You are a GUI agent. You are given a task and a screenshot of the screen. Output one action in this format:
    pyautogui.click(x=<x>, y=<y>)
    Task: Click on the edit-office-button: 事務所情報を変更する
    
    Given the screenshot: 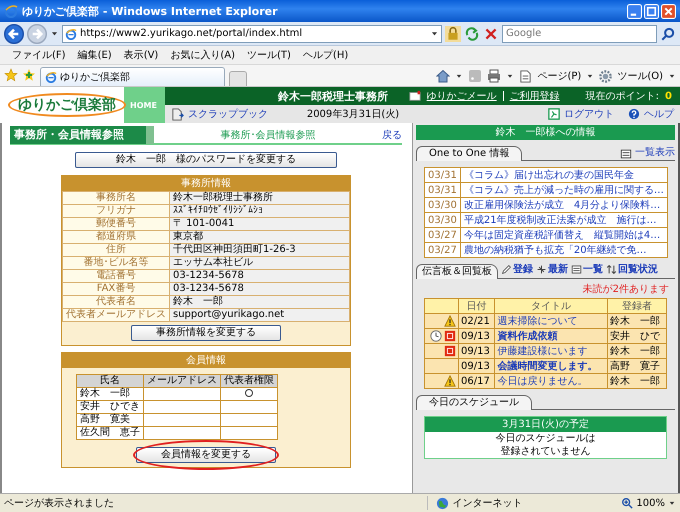 What is the action you would take?
    pyautogui.click(x=206, y=333)
    